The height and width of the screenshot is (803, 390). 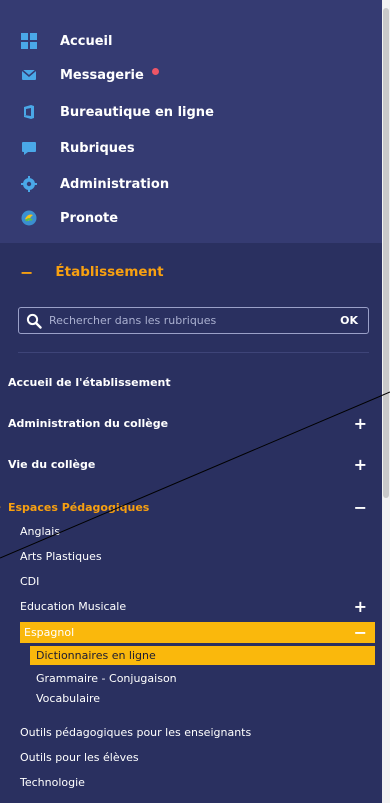 I want to click on section-title: Établissement, so click(x=109, y=272).